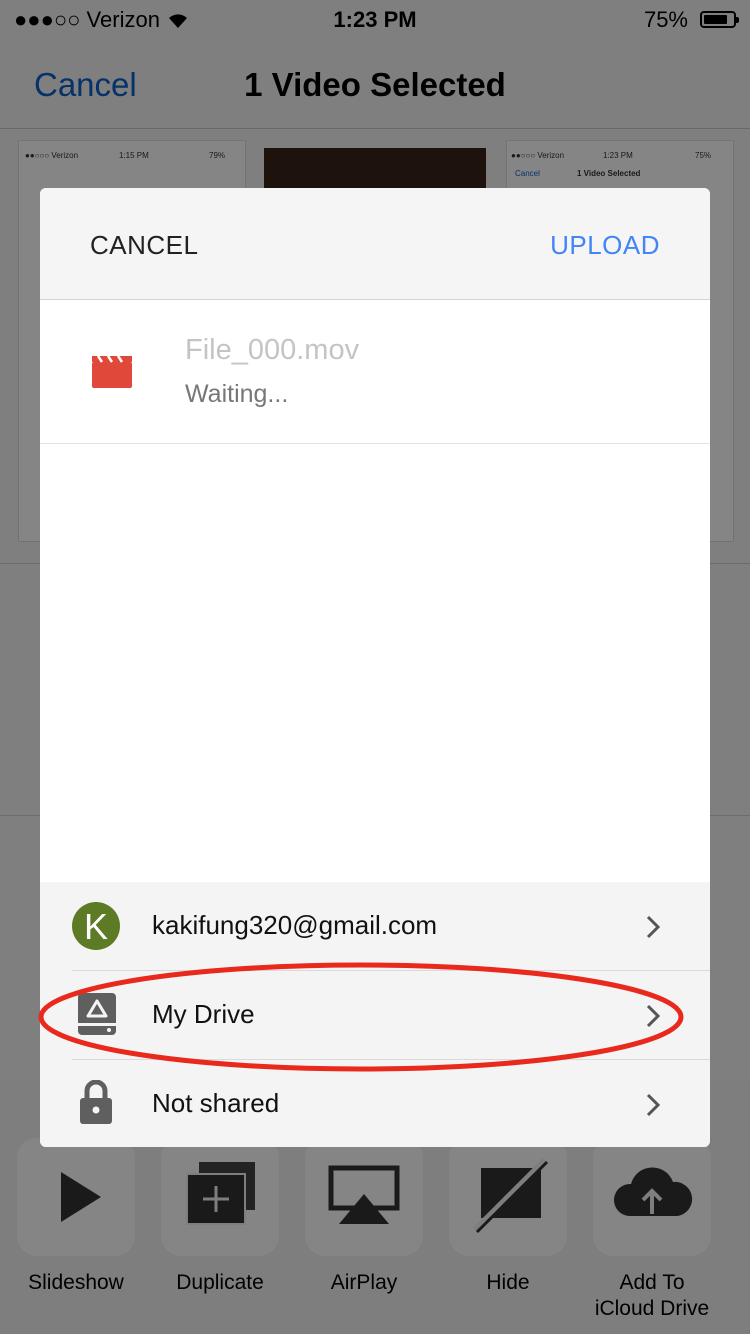 This screenshot has height=1334, width=750. Describe the element at coordinates (361, 1017) in the screenshot. I see `highlight-ellipse` at that location.